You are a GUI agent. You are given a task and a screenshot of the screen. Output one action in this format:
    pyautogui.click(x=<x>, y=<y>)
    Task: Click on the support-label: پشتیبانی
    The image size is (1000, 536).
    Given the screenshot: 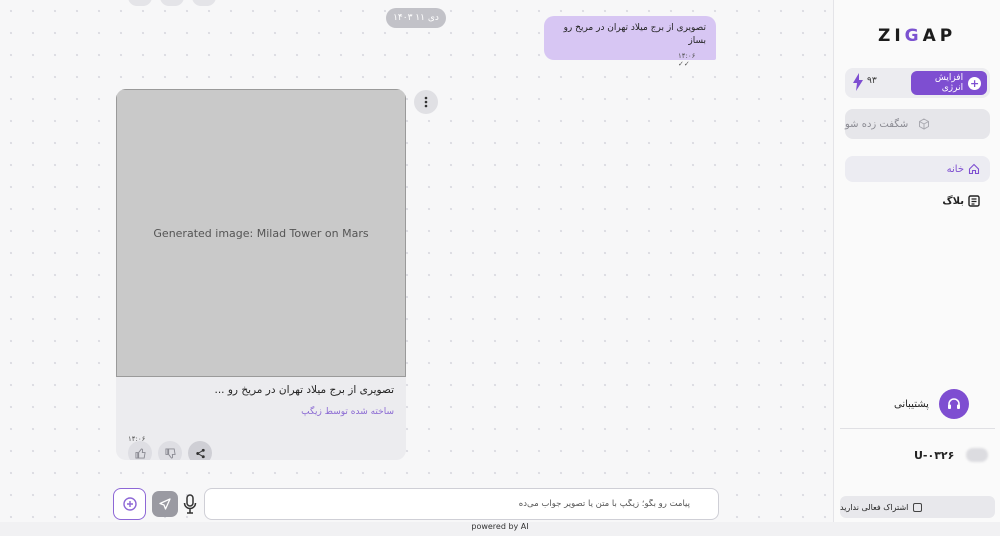 What is the action you would take?
    pyautogui.click(x=911, y=404)
    